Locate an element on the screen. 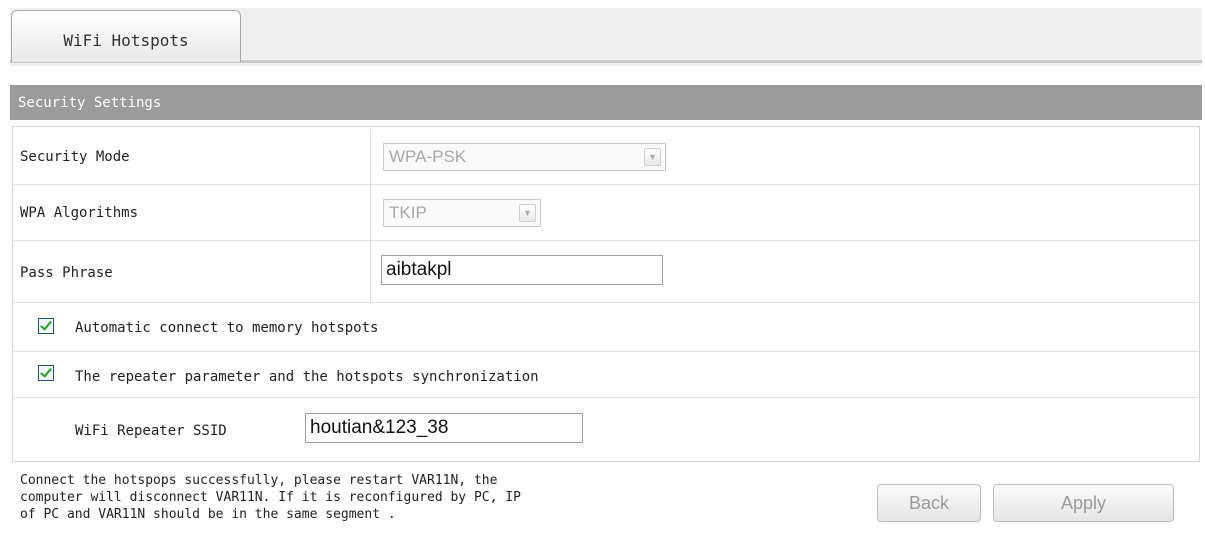 This screenshot has width=1205, height=540. column-divider is located at coordinates (370, 216).